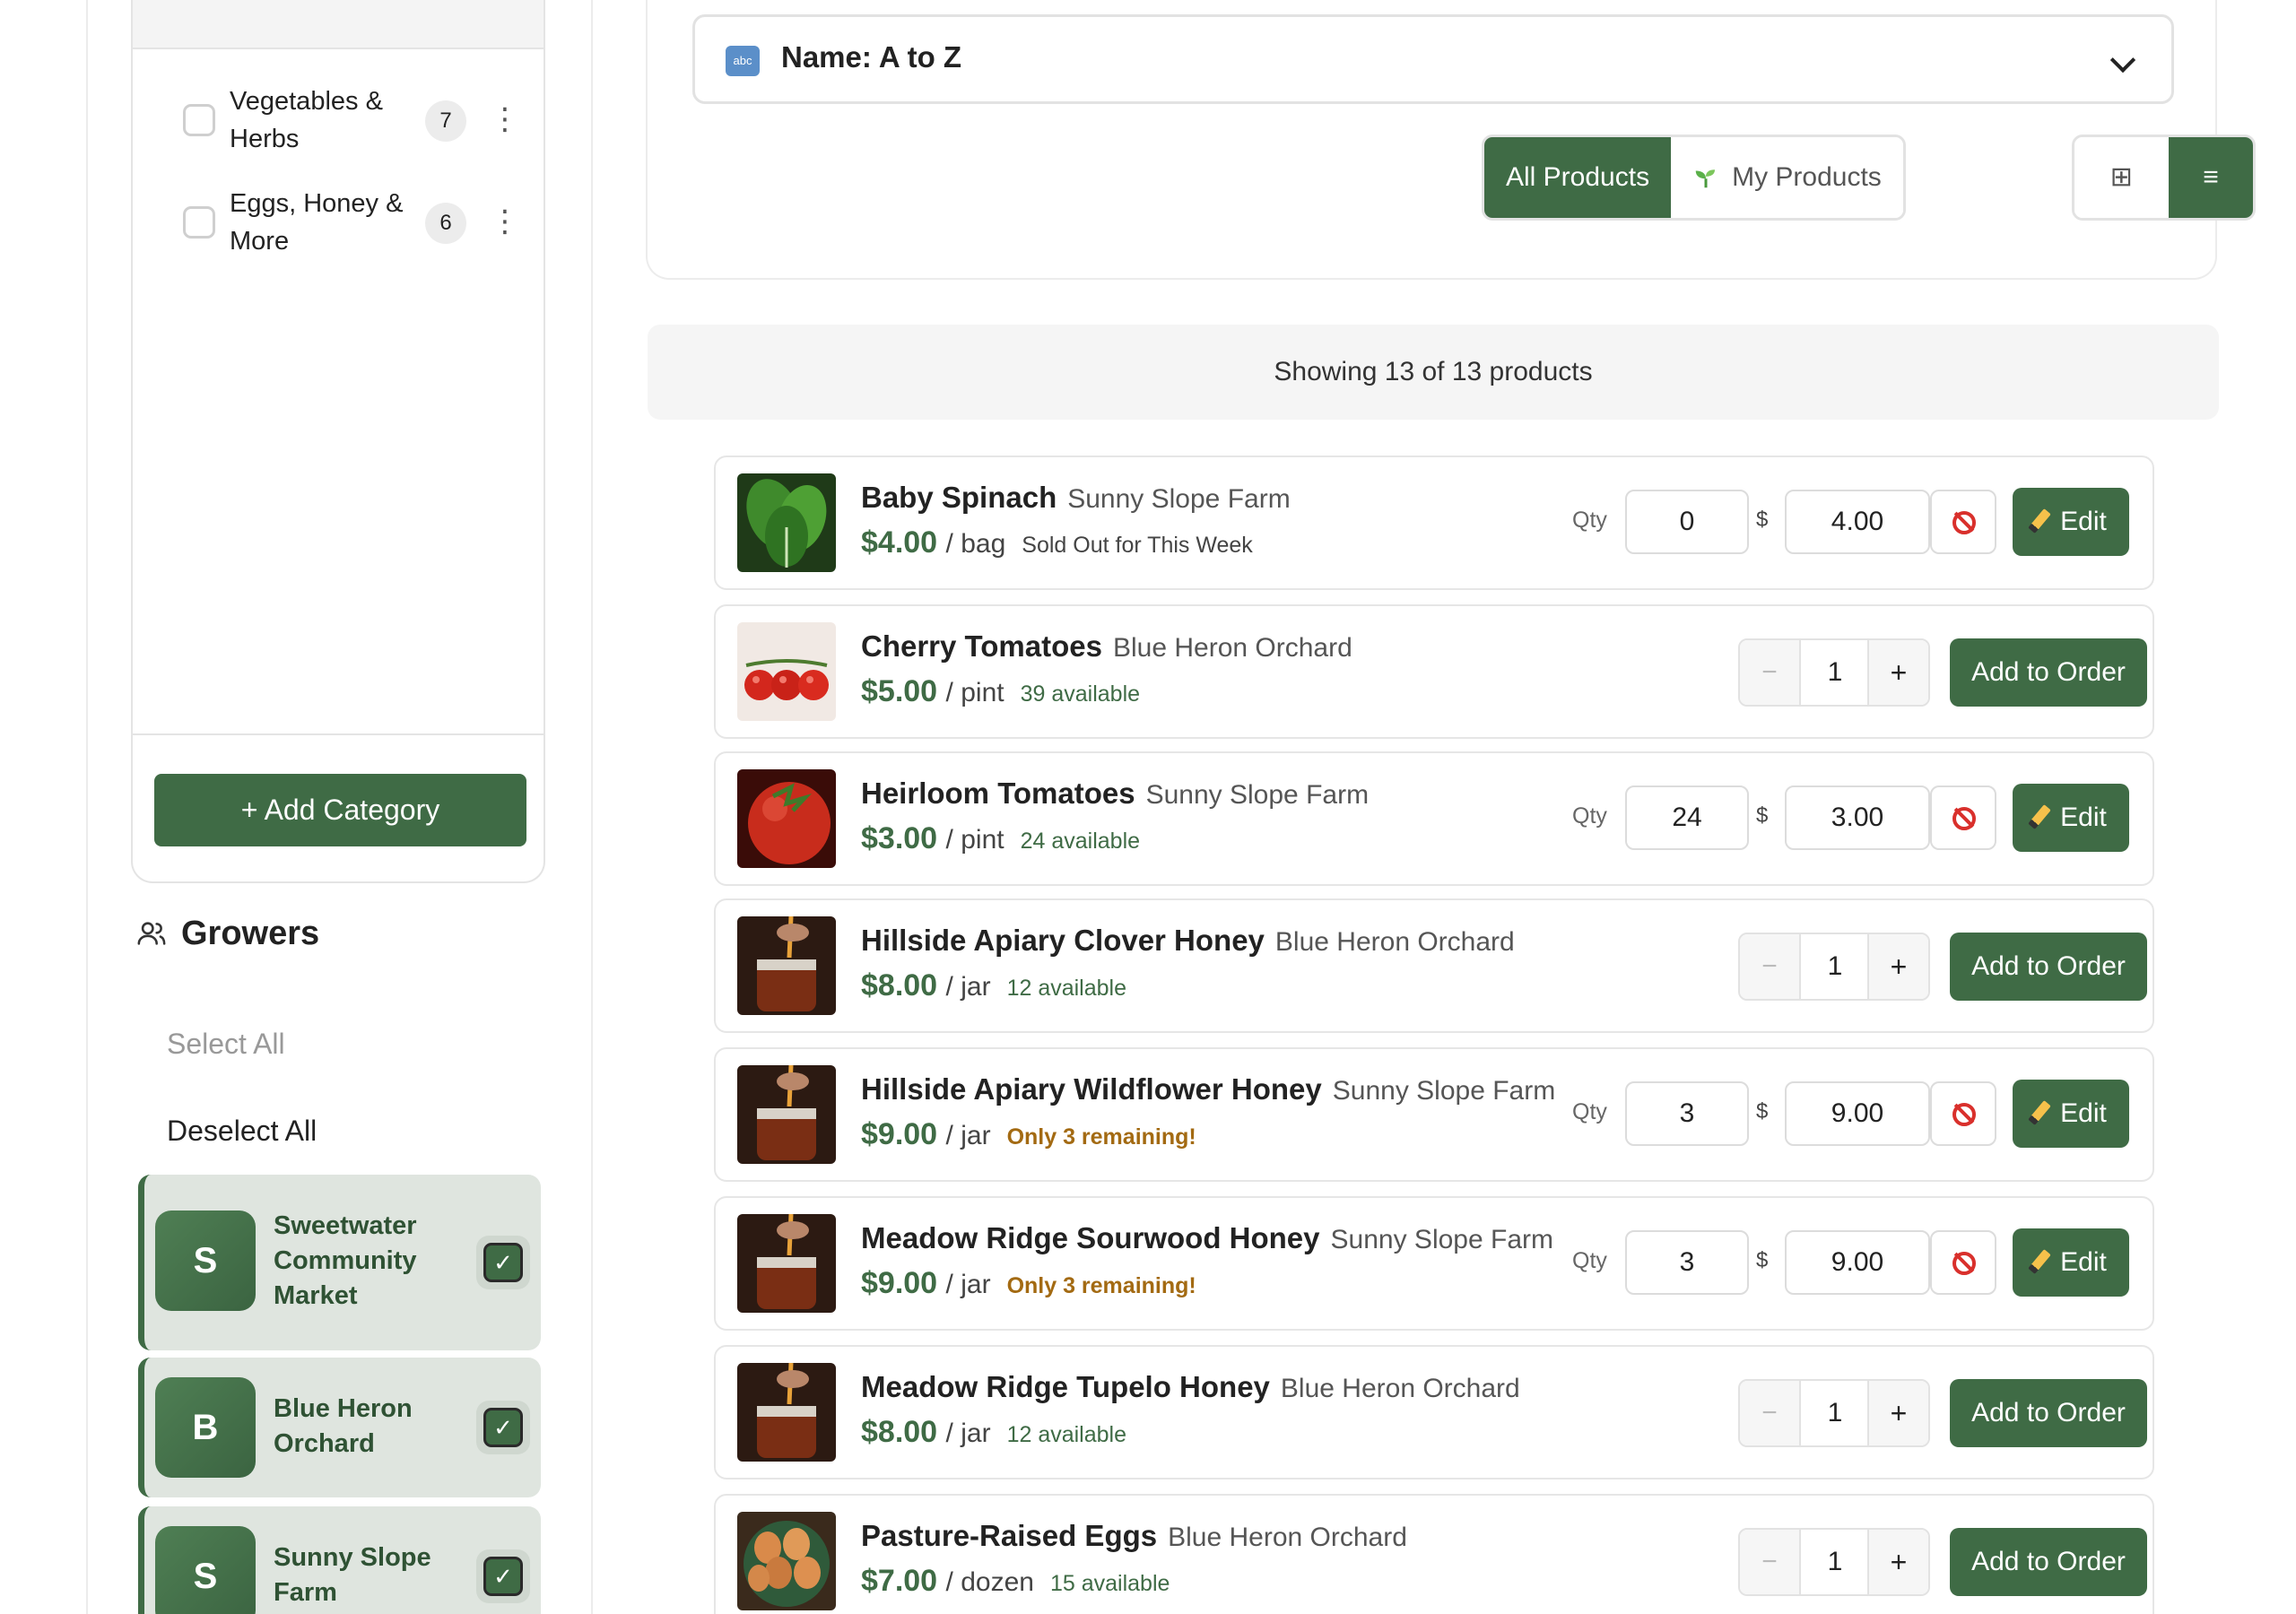  What do you see at coordinates (1076, 497) in the screenshot?
I see `product-name: Baby Spinach Sunny Slope Farm` at bounding box center [1076, 497].